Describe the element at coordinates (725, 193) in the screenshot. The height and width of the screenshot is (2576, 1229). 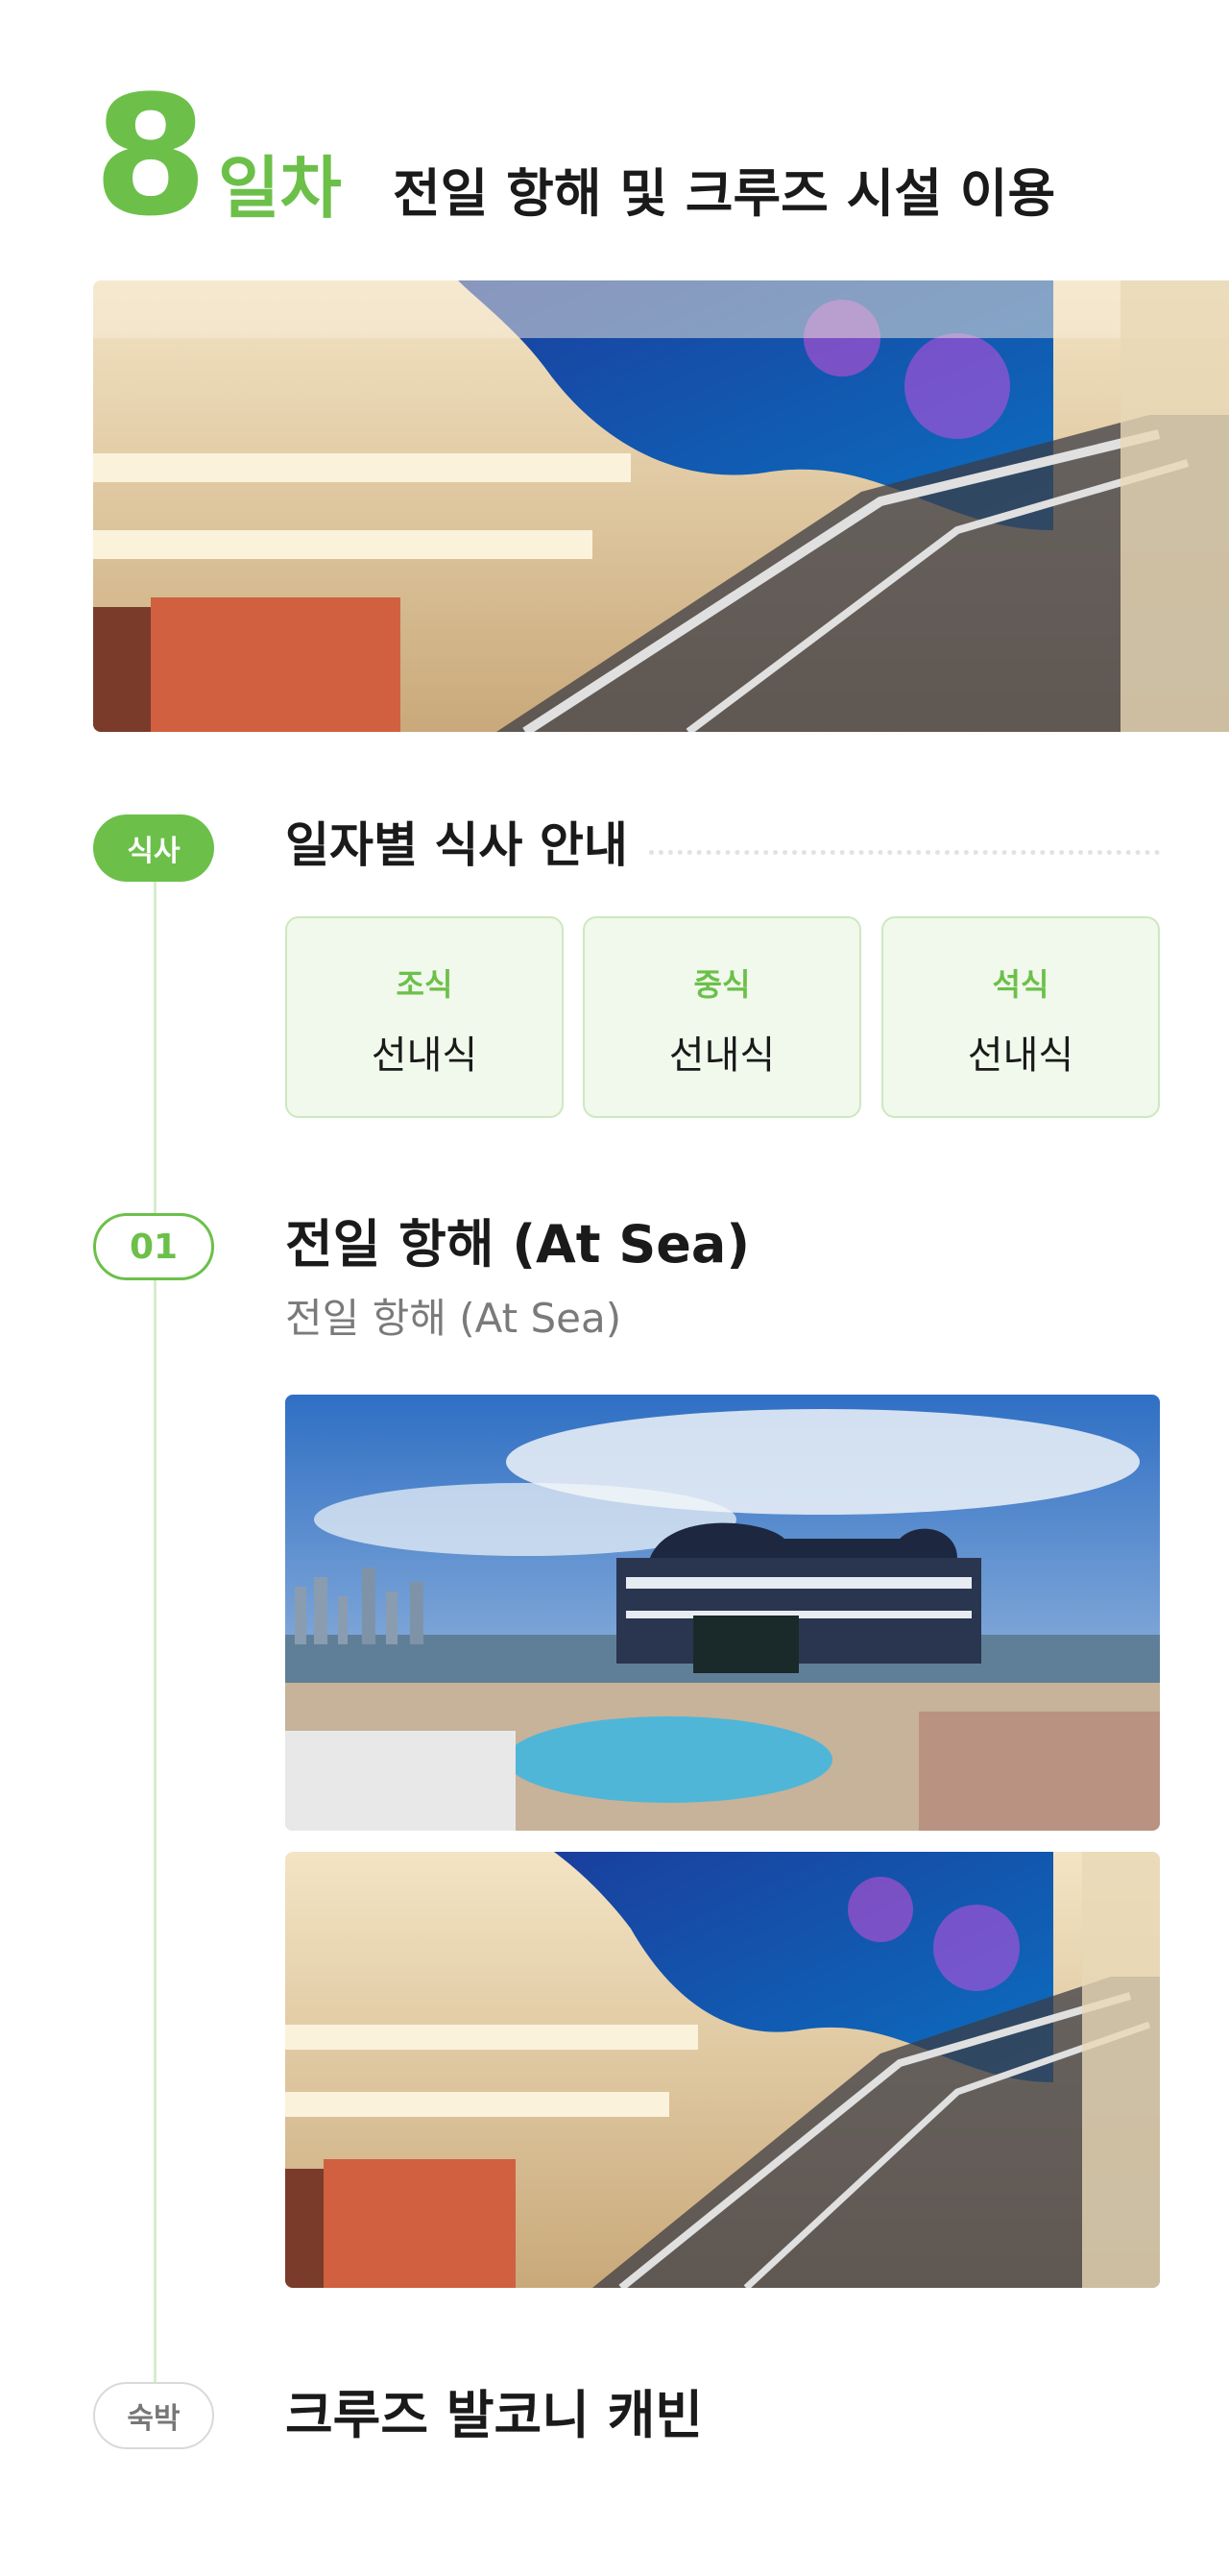
I see `day-title: 전일 항해 및 크루즈 시설 이용` at that location.